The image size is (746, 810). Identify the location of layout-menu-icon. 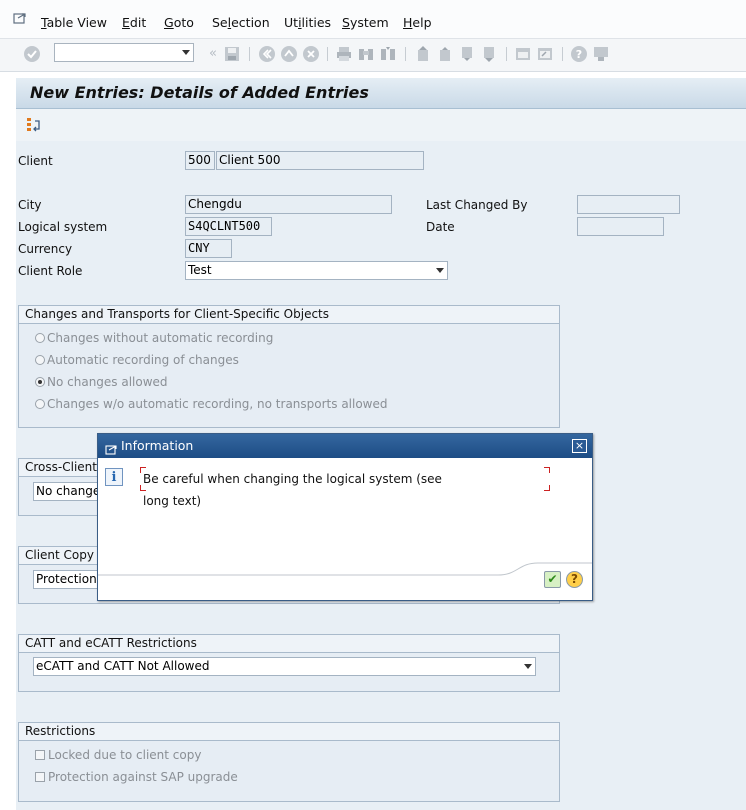
(601, 54).